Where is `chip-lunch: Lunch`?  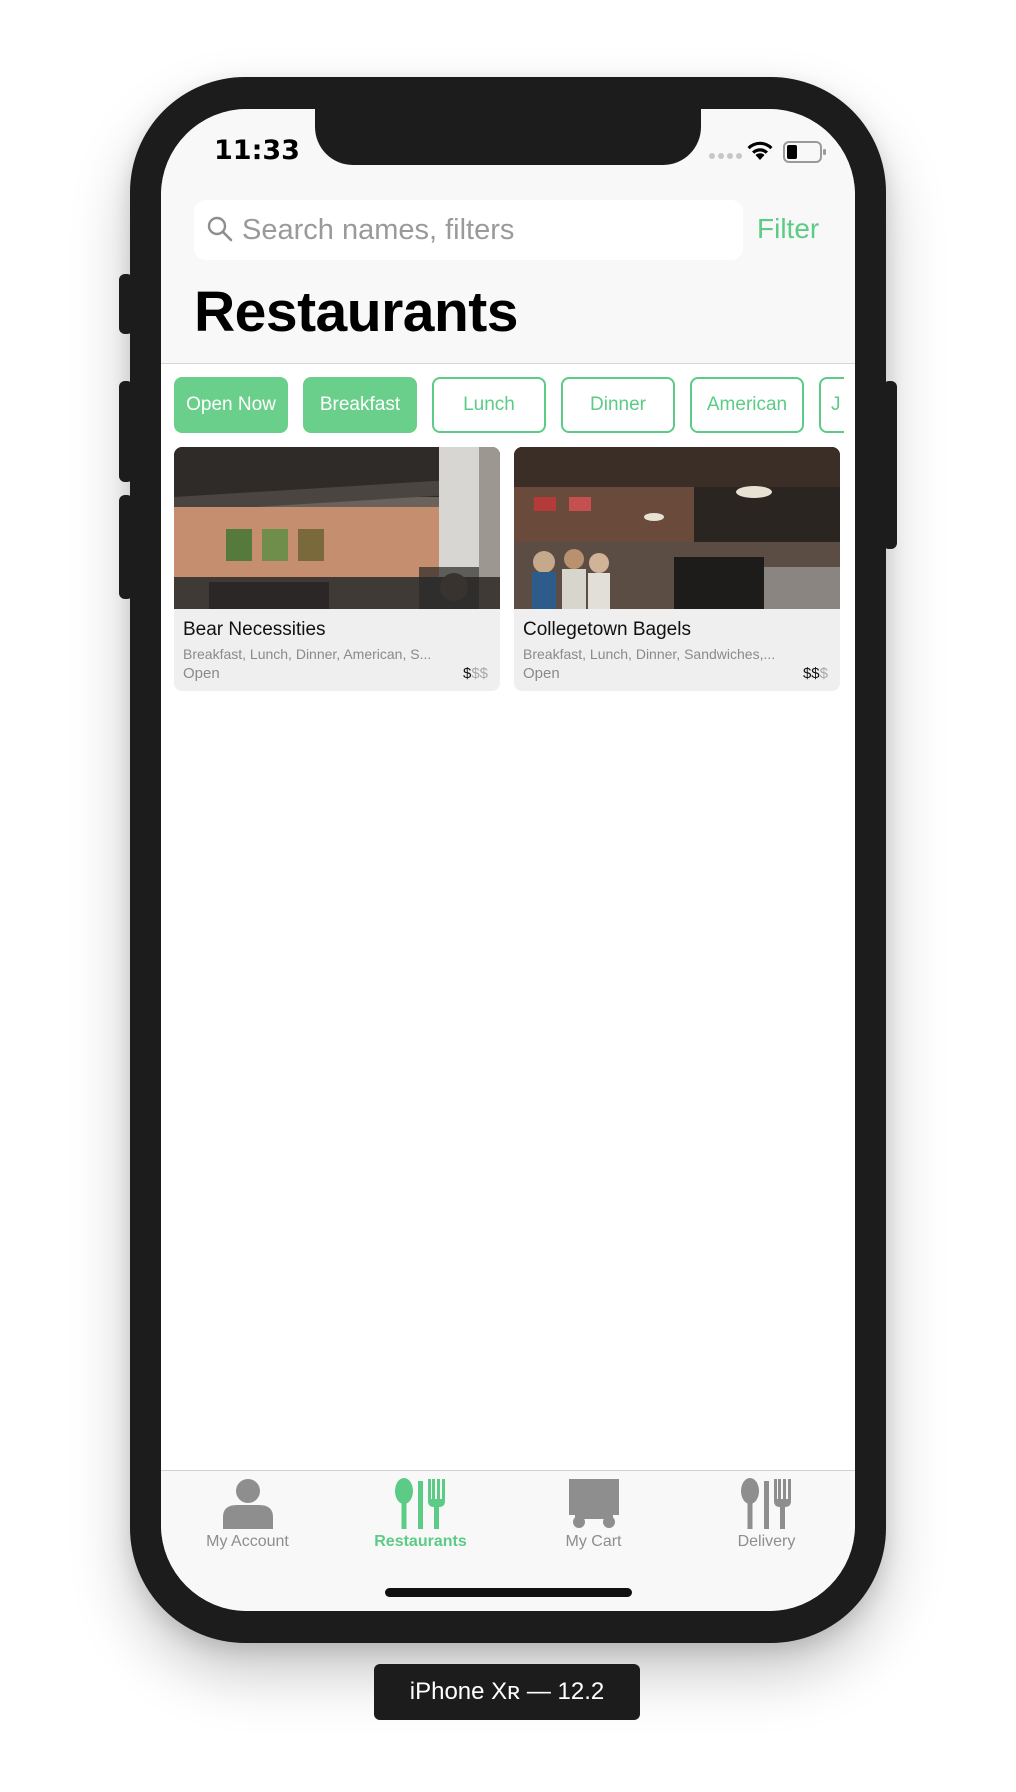
chip-lunch: Lunch is located at coordinates (489, 405).